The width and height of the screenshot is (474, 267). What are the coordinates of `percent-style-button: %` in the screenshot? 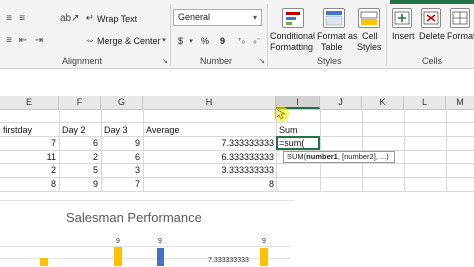 It's located at (205, 41).